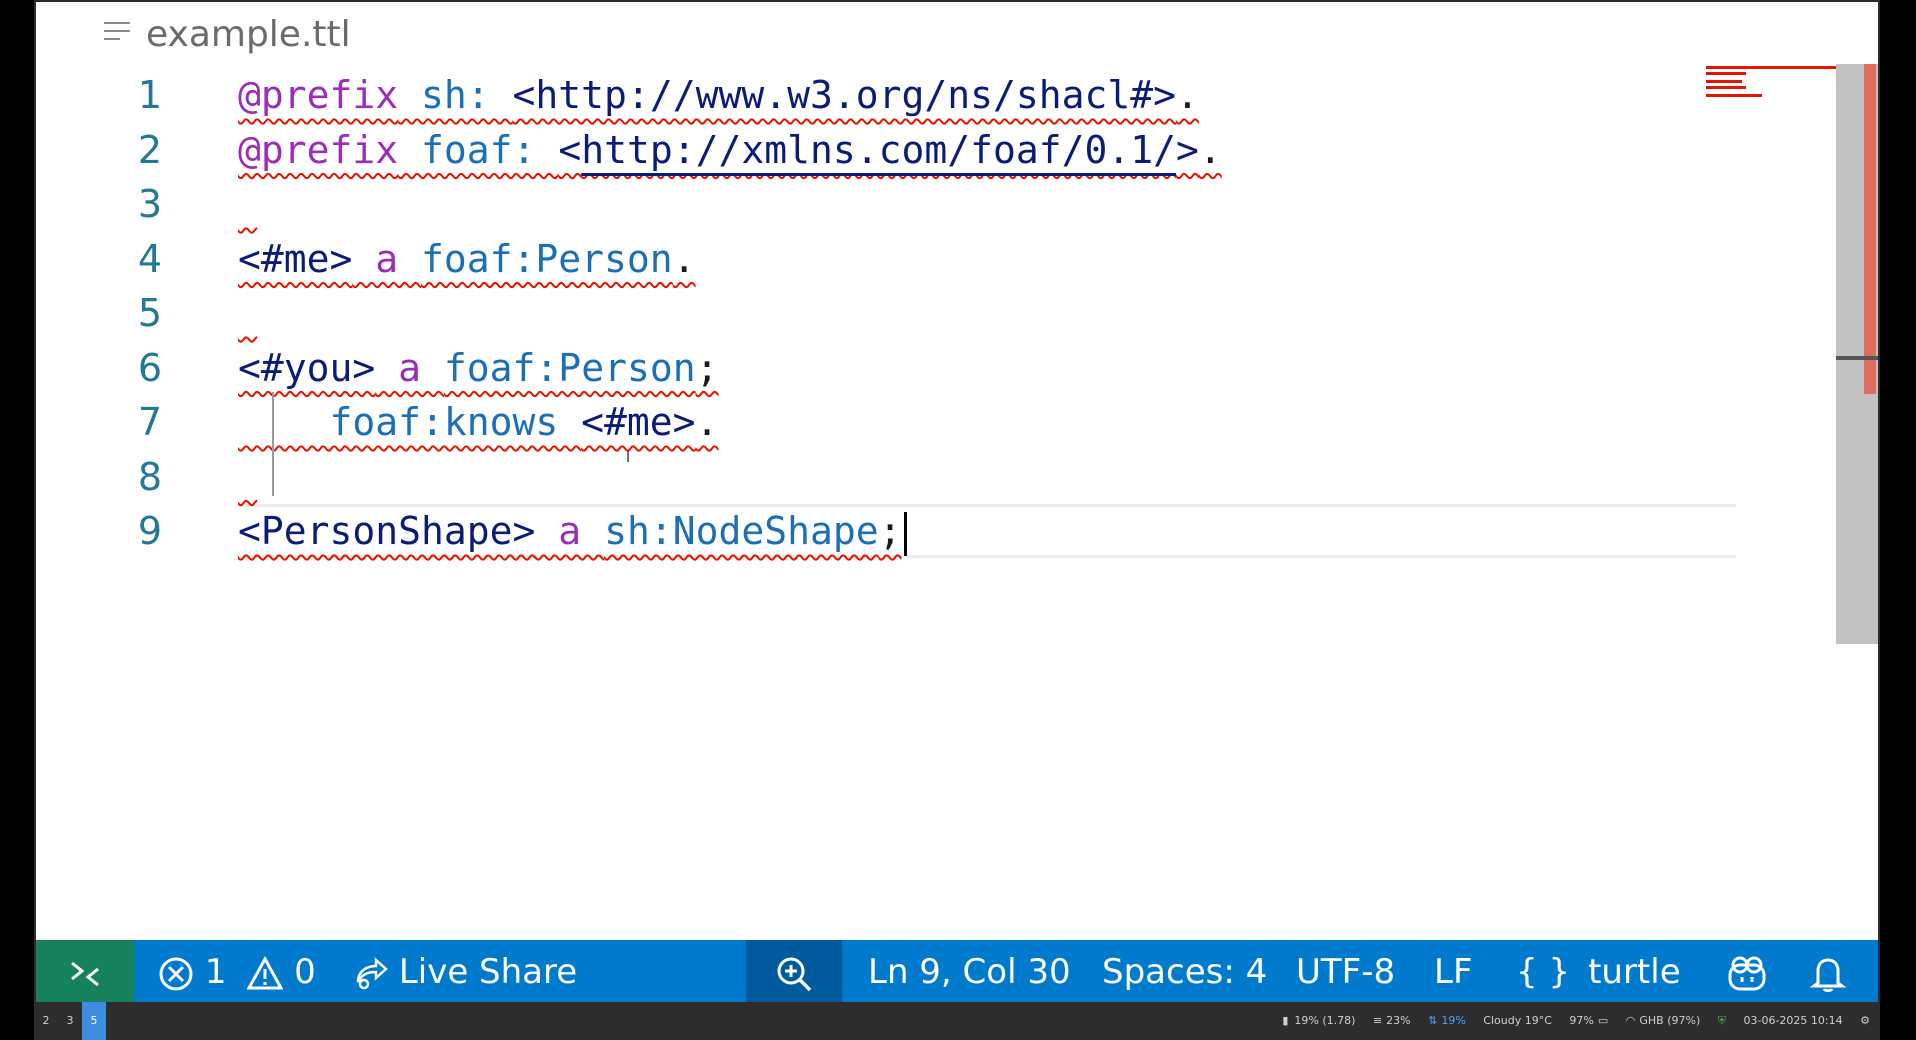  What do you see at coordinates (844, 95) in the screenshot?
I see `code-token: <http://www.w3.org/ns/shacl#>` at bounding box center [844, 95].